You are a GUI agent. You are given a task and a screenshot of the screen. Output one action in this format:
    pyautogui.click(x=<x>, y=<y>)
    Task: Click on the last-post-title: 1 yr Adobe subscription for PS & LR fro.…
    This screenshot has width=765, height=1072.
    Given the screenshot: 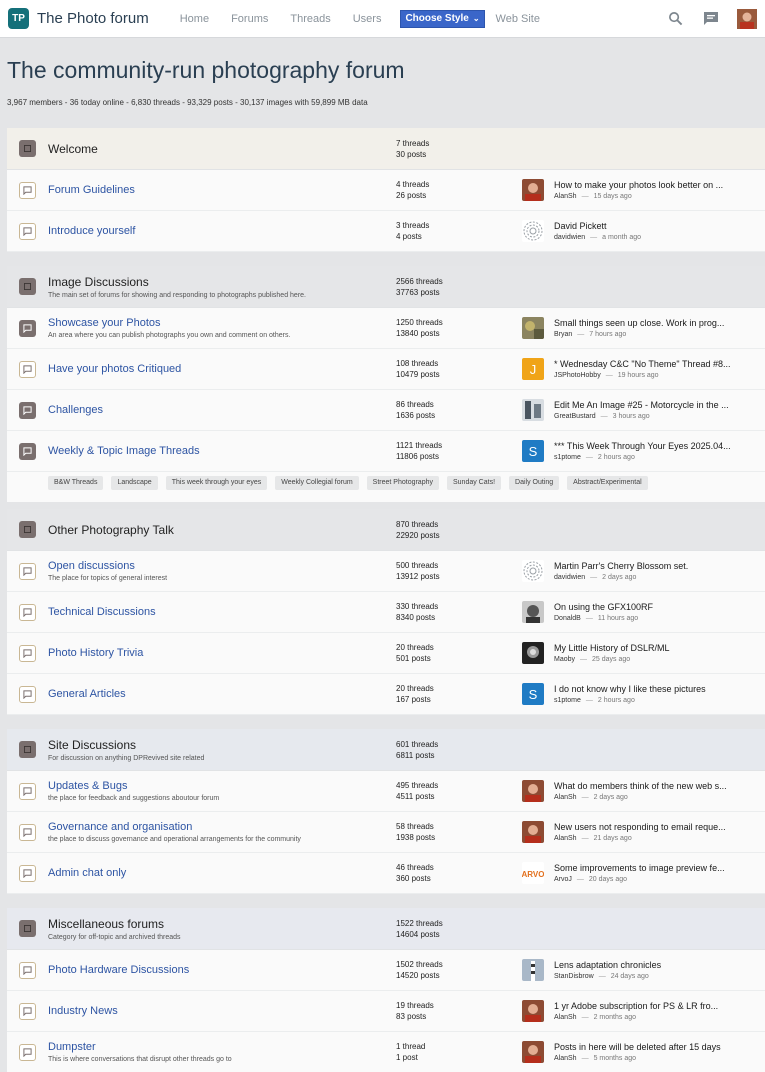 What is the action you would take?
    pyautogui.click(x=636, y=1006)
    